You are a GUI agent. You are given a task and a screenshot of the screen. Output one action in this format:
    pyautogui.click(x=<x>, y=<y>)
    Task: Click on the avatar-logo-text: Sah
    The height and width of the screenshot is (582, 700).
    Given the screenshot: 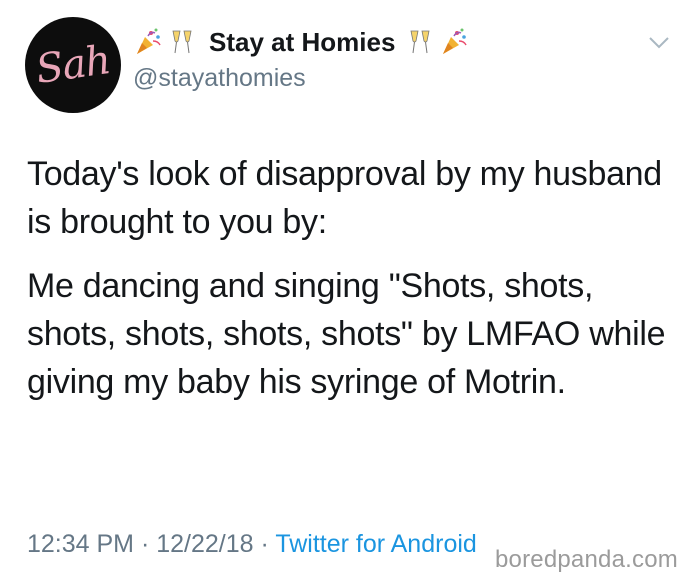 What is the action you would take?
    pyautogui.click(x=73, y=65)
    